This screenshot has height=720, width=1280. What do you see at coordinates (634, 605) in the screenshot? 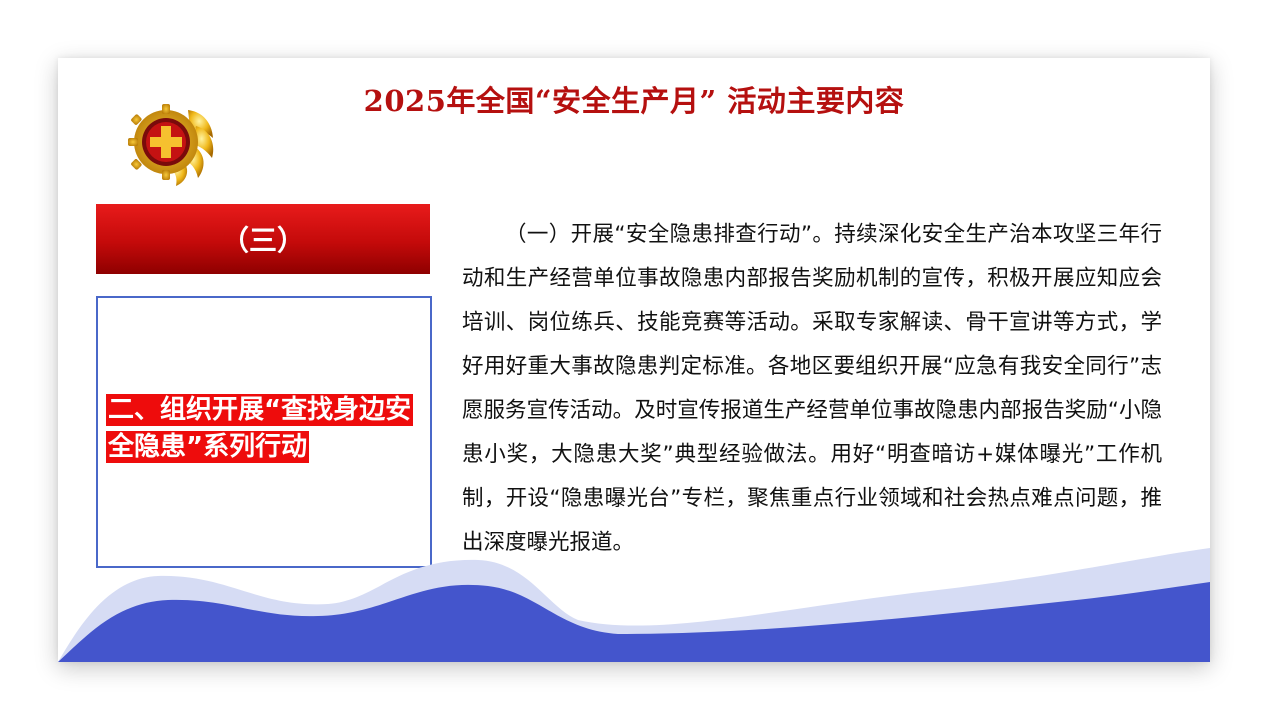
I see `wave-decoration` at bounding box center [634, 605].